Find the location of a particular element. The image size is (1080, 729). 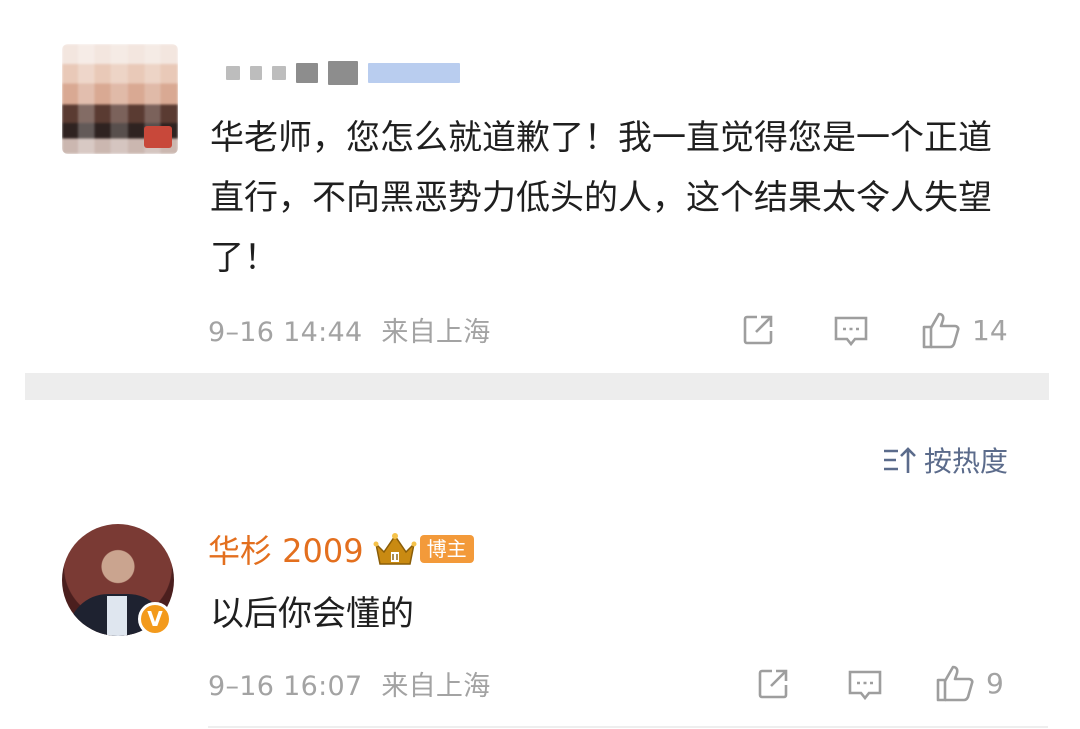

section-divider is located at coordinates (537, 386).